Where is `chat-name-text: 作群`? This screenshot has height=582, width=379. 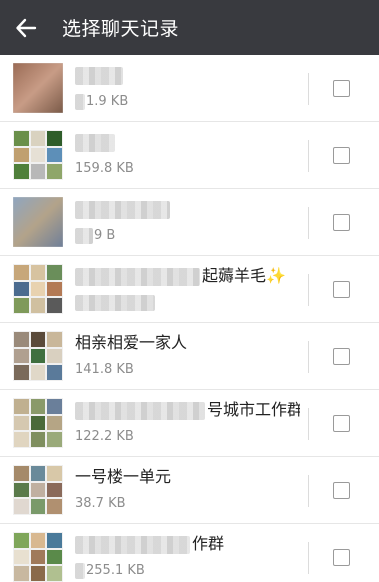 chat-name-text: 作群 is located at coordinates (208, 543).